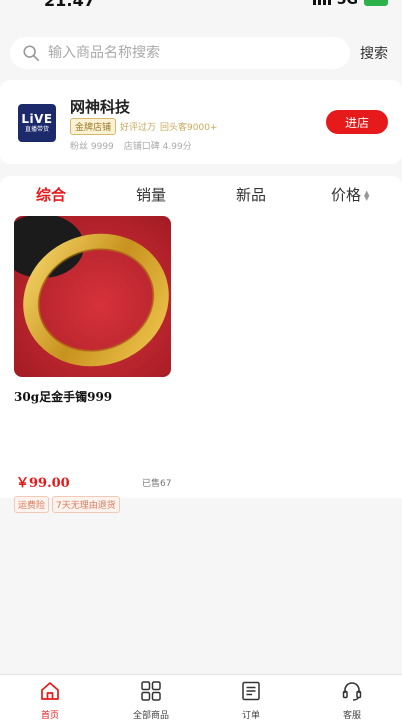  I want to click on nav-all-products: 全部商品, so click(151, 698).